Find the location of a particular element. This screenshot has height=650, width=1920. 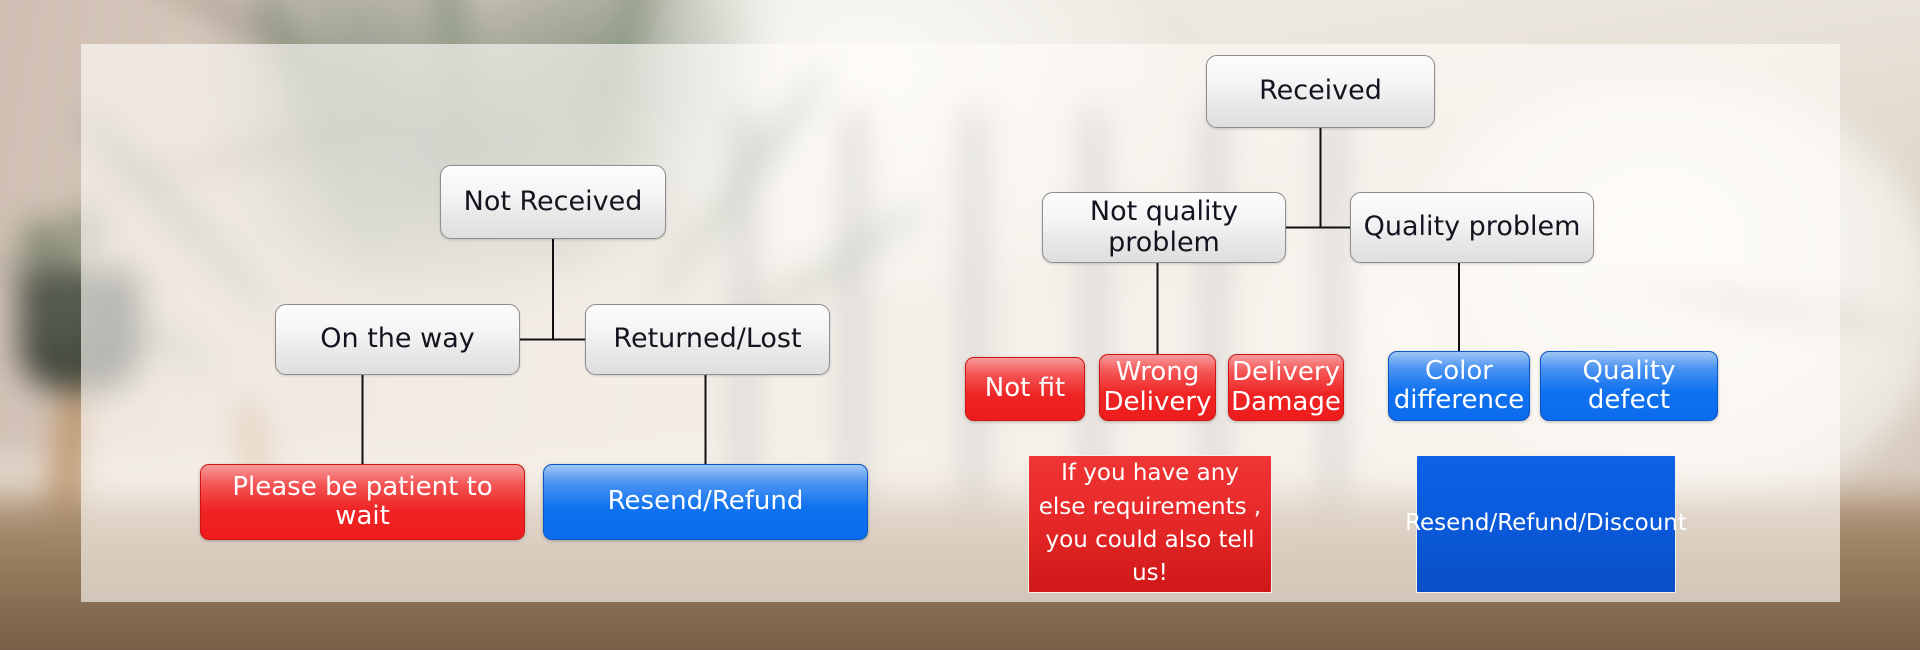

node-returned_lost: Returned/Lost is located at coordinates (707, 339).